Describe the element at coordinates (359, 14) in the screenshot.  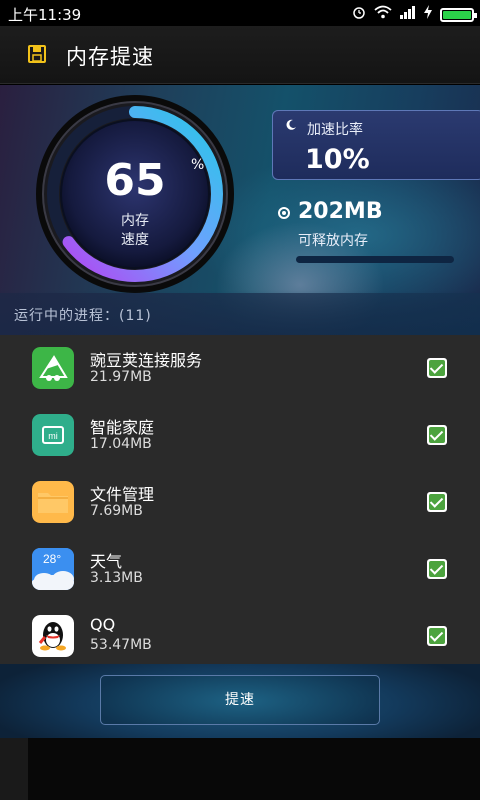
I see `alarm-icon` at that location.